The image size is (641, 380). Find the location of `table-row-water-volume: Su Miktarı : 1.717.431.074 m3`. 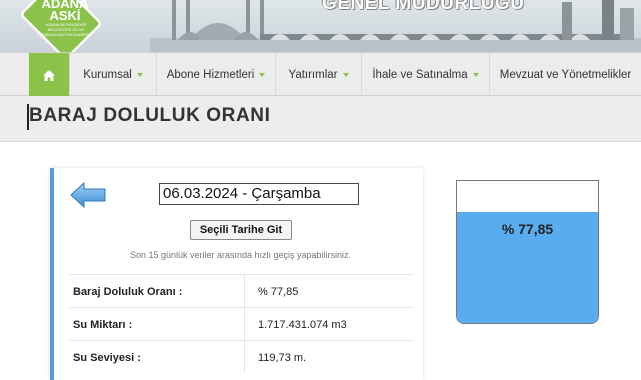

table-row-water-volume: Su Miktarı : 1.717.431.074 m3 is located at coordinates (241, 324).